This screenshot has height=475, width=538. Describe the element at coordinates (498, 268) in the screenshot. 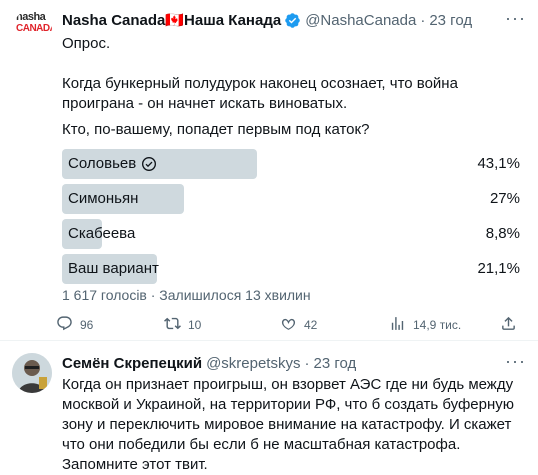

I see `poll-option-percent: 21,1%` at that location.